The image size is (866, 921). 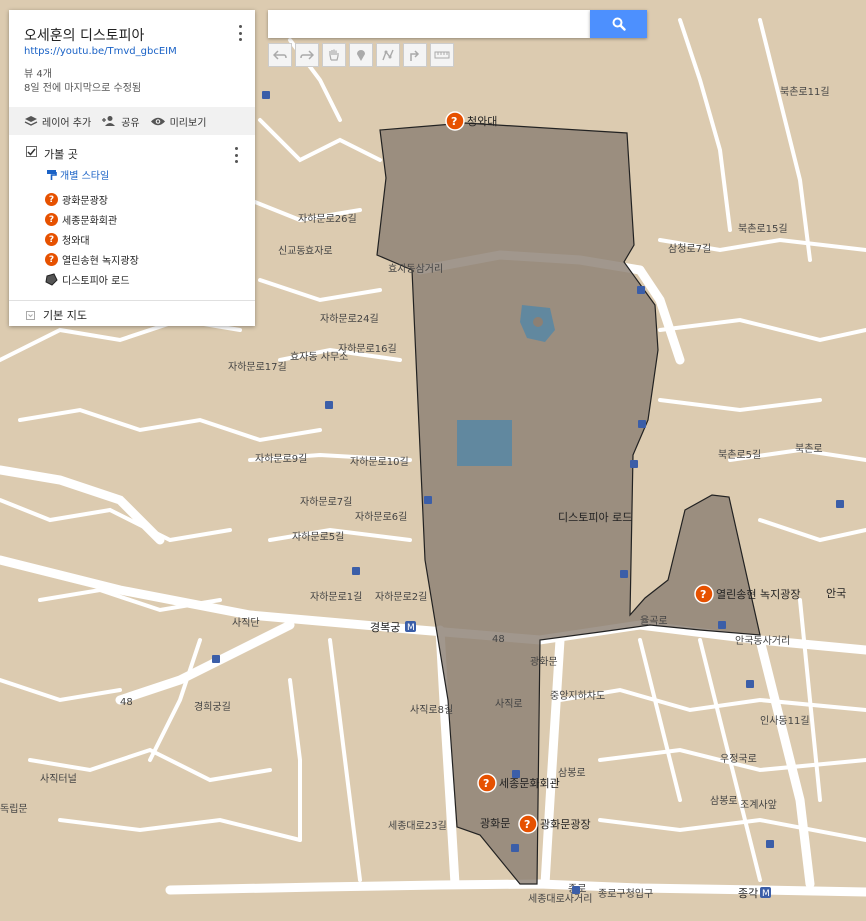 I want to click on svg-text: M, so click(x=411, y=628).